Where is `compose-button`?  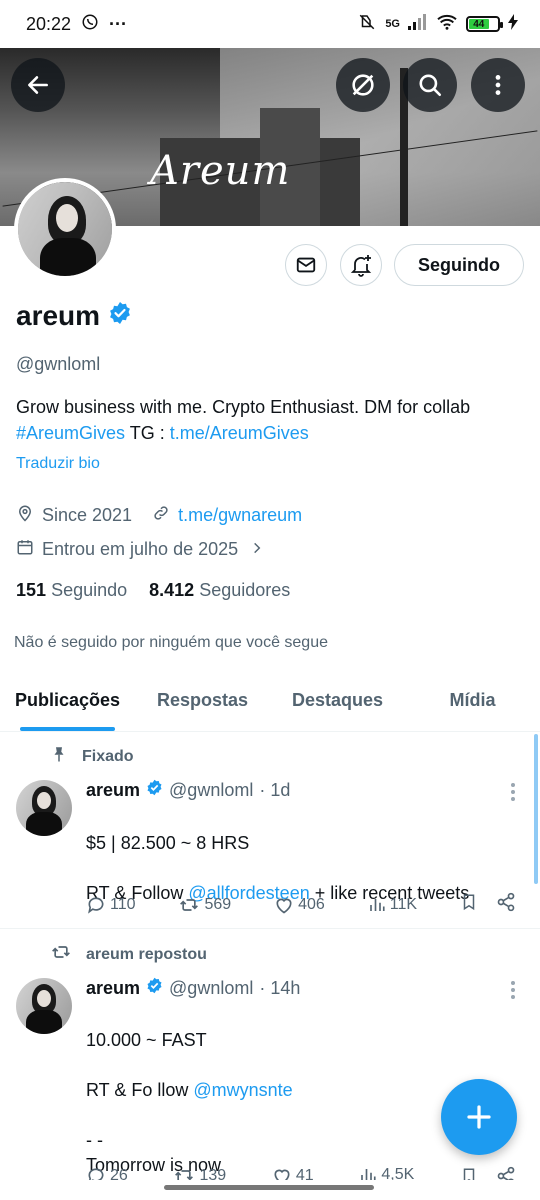 compose-button is located at coordinates (479, 1117).